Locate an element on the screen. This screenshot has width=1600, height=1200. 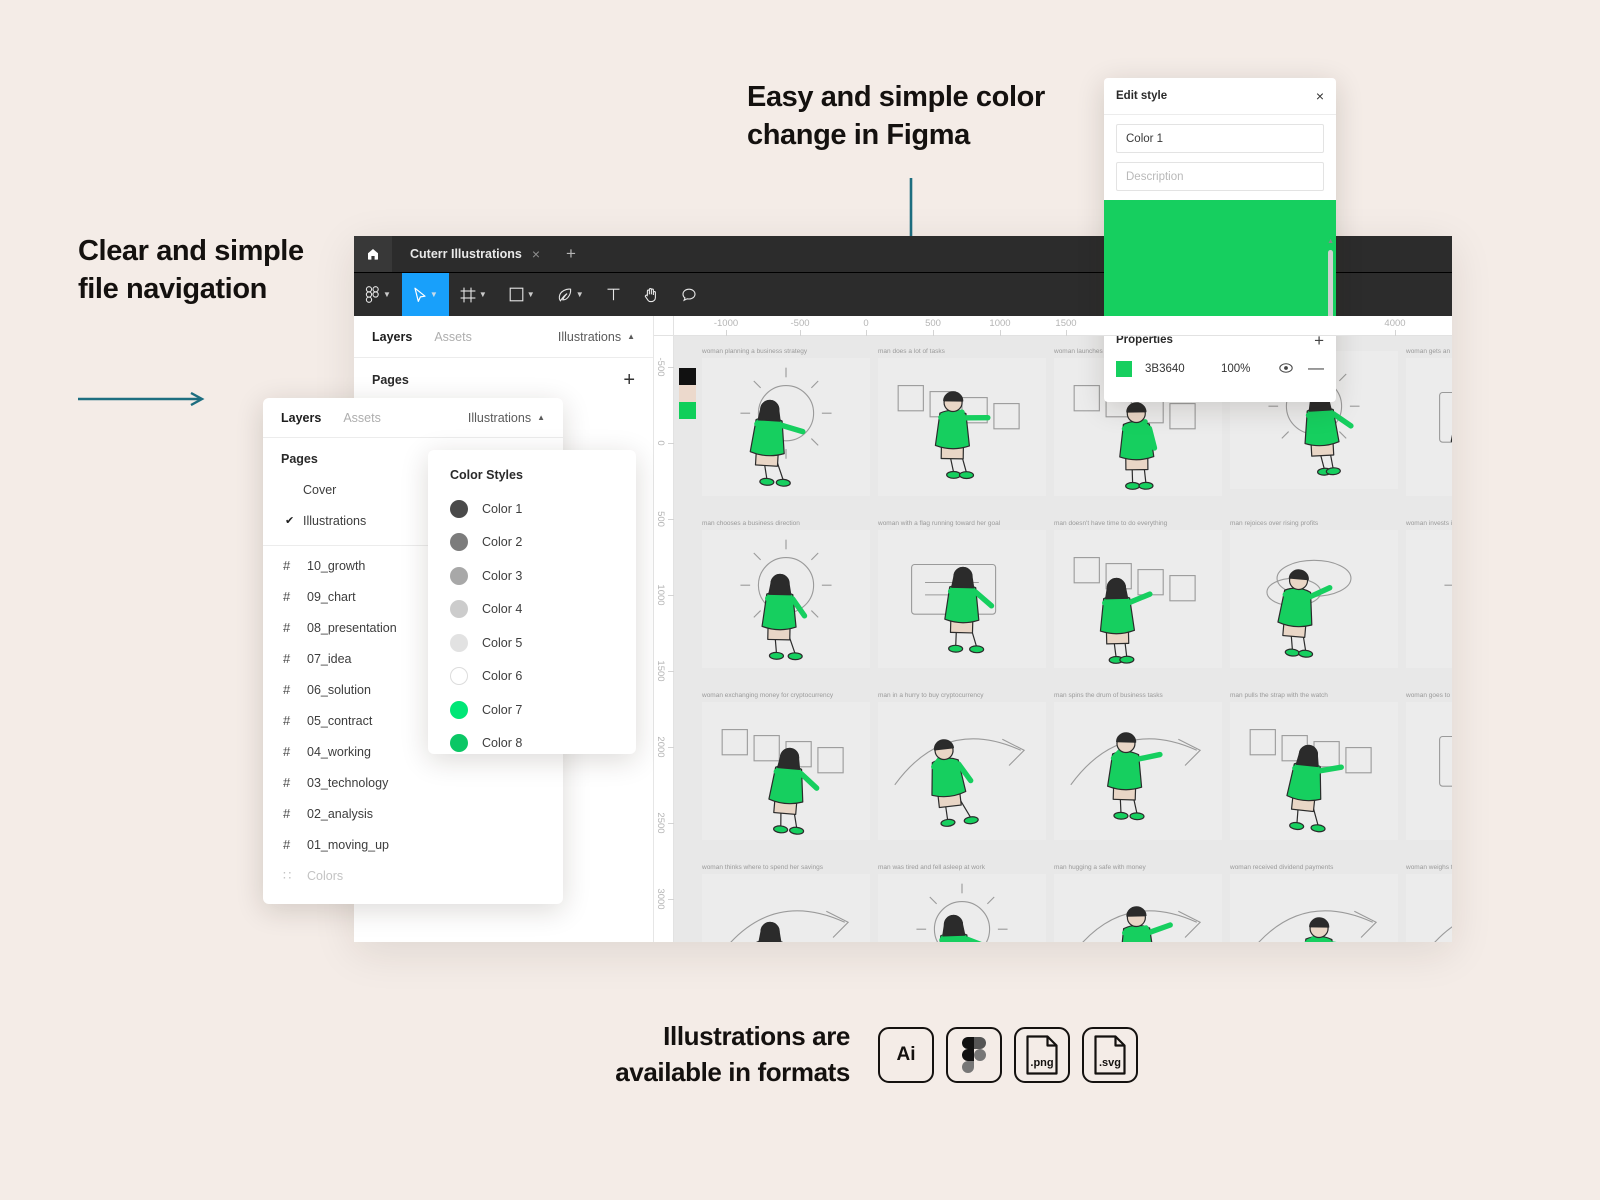
canvas-frame: man was tired and fell asleep at work is located at coordinates (962, 903).